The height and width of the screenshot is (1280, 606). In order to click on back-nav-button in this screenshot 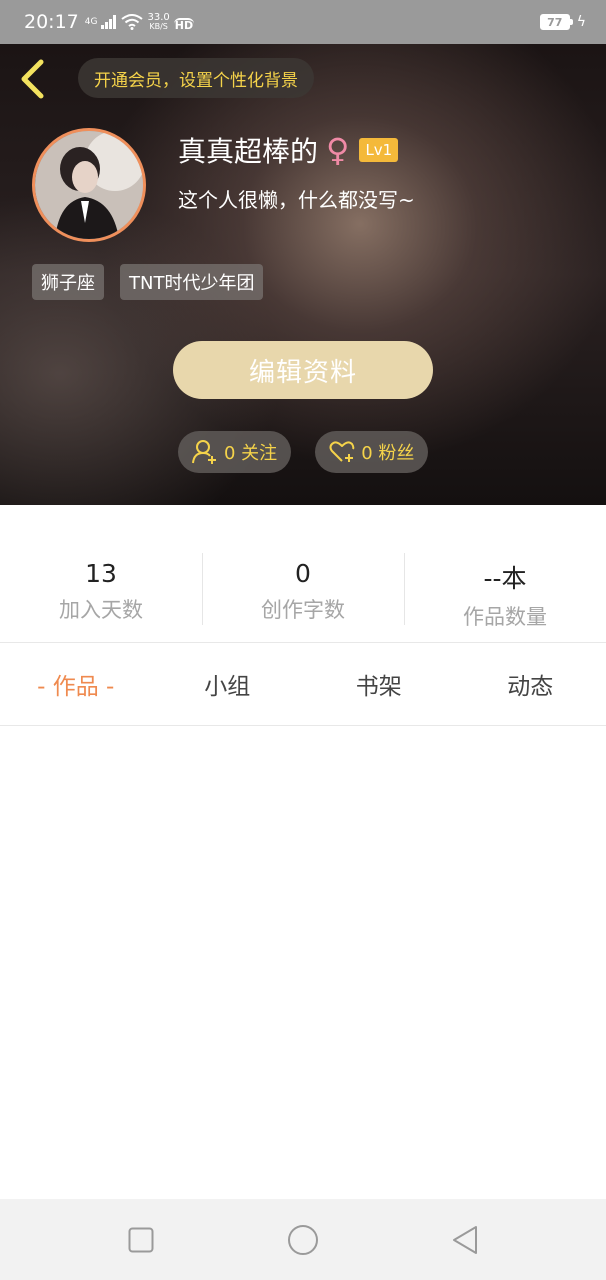, I will do `click(465, 1240)`.